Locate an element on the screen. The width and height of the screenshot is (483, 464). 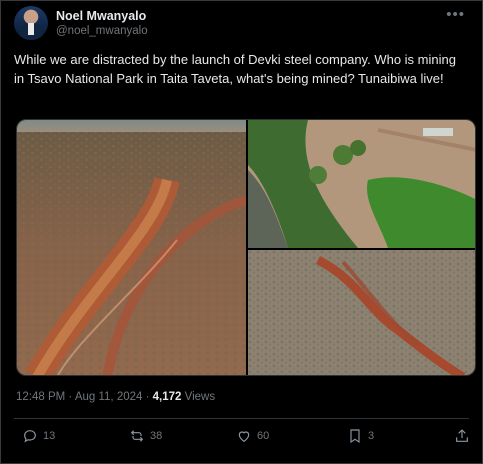
share-button is located at coordinates (462, 436).